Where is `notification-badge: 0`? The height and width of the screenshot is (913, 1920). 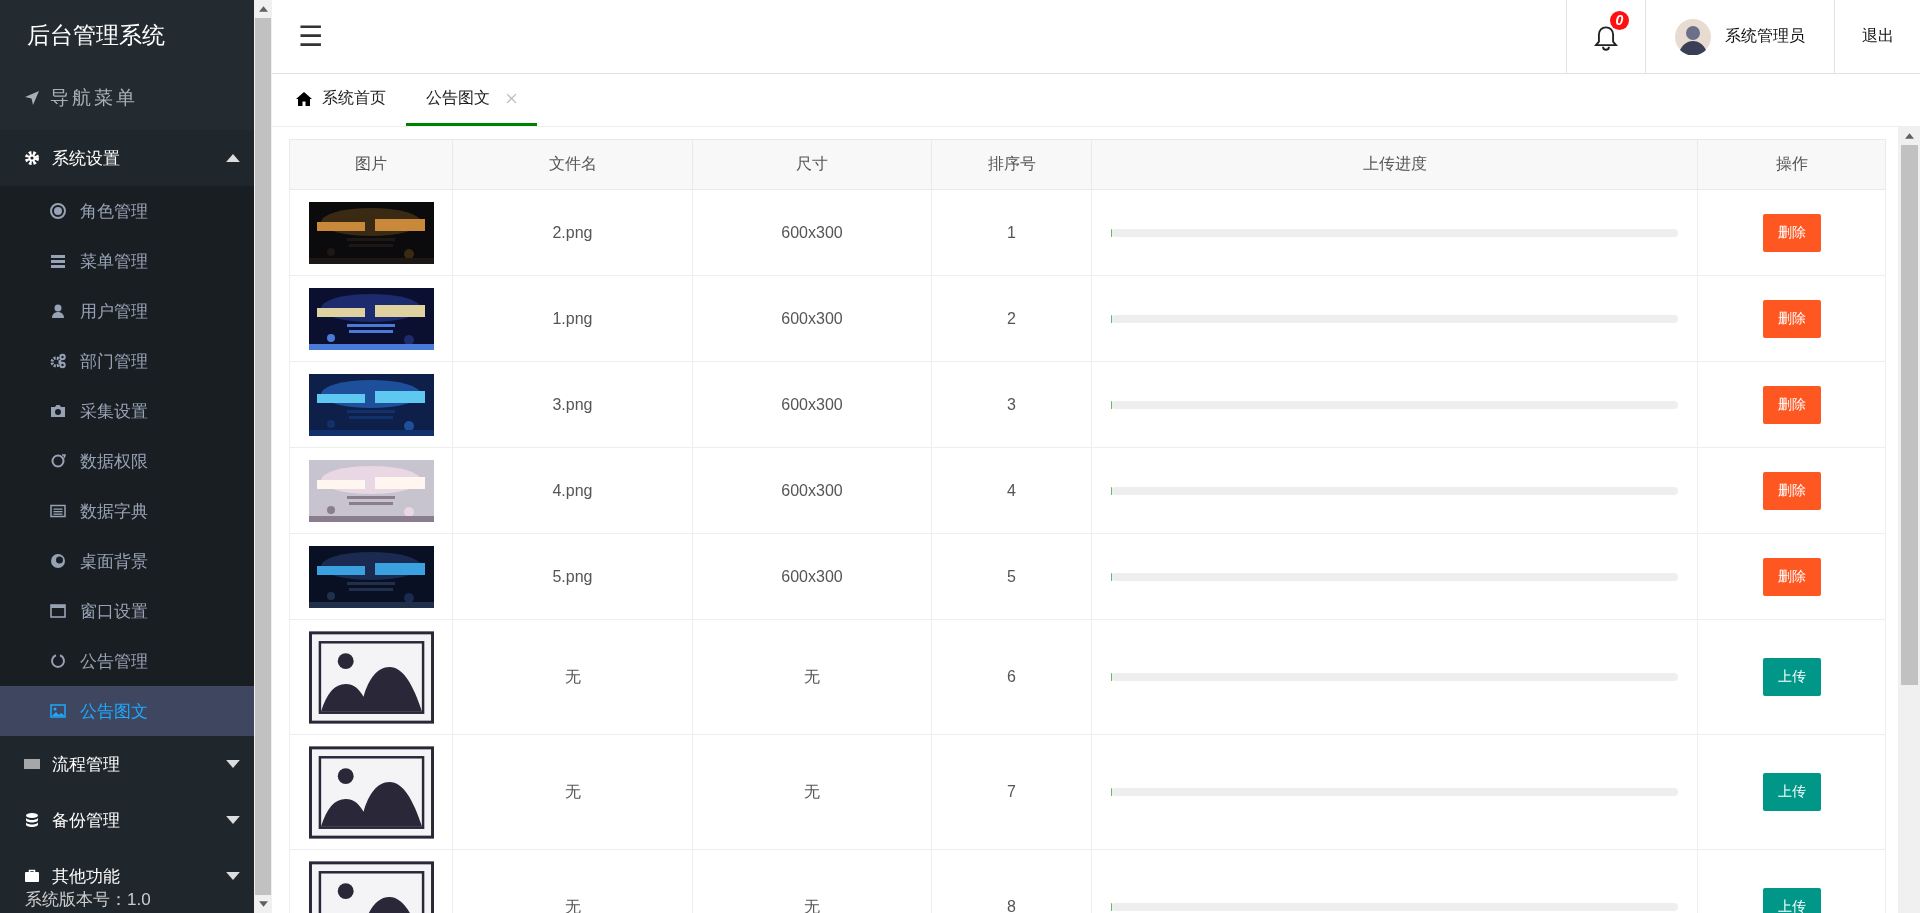
notification-badge: 0 is located at coordinates (1619, 20).